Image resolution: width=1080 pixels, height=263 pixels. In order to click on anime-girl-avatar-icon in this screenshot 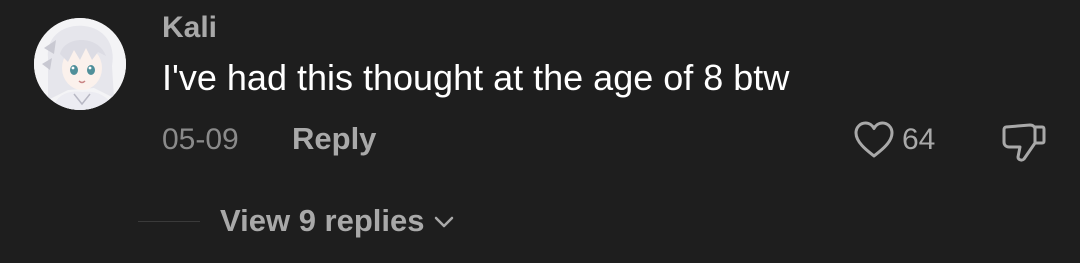, I will do `click(80, 64)`.